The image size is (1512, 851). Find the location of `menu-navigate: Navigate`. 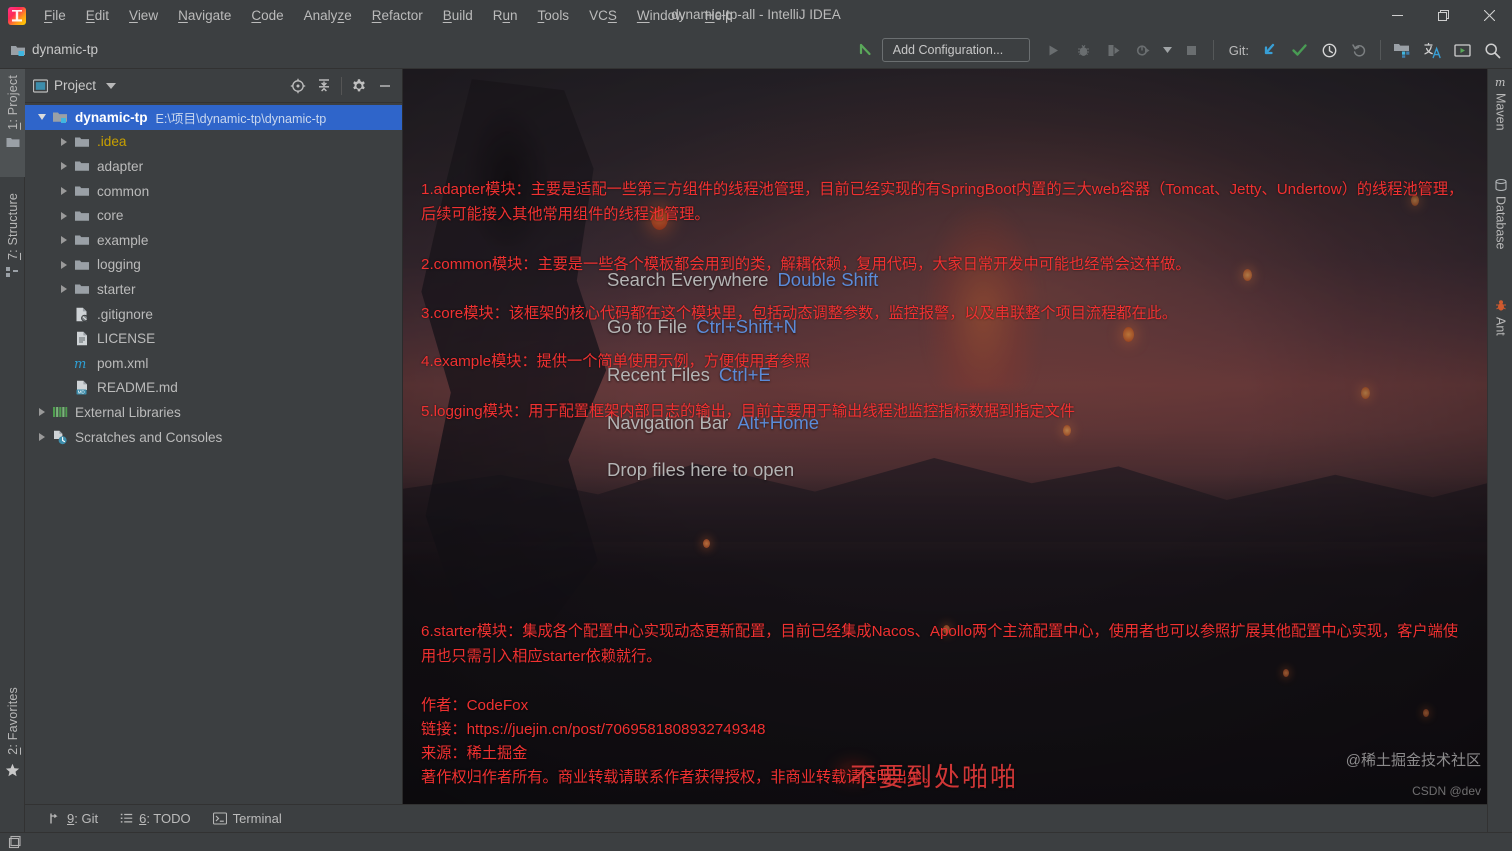

menu-navigate: Navigate is located at coordinates (204, 15).